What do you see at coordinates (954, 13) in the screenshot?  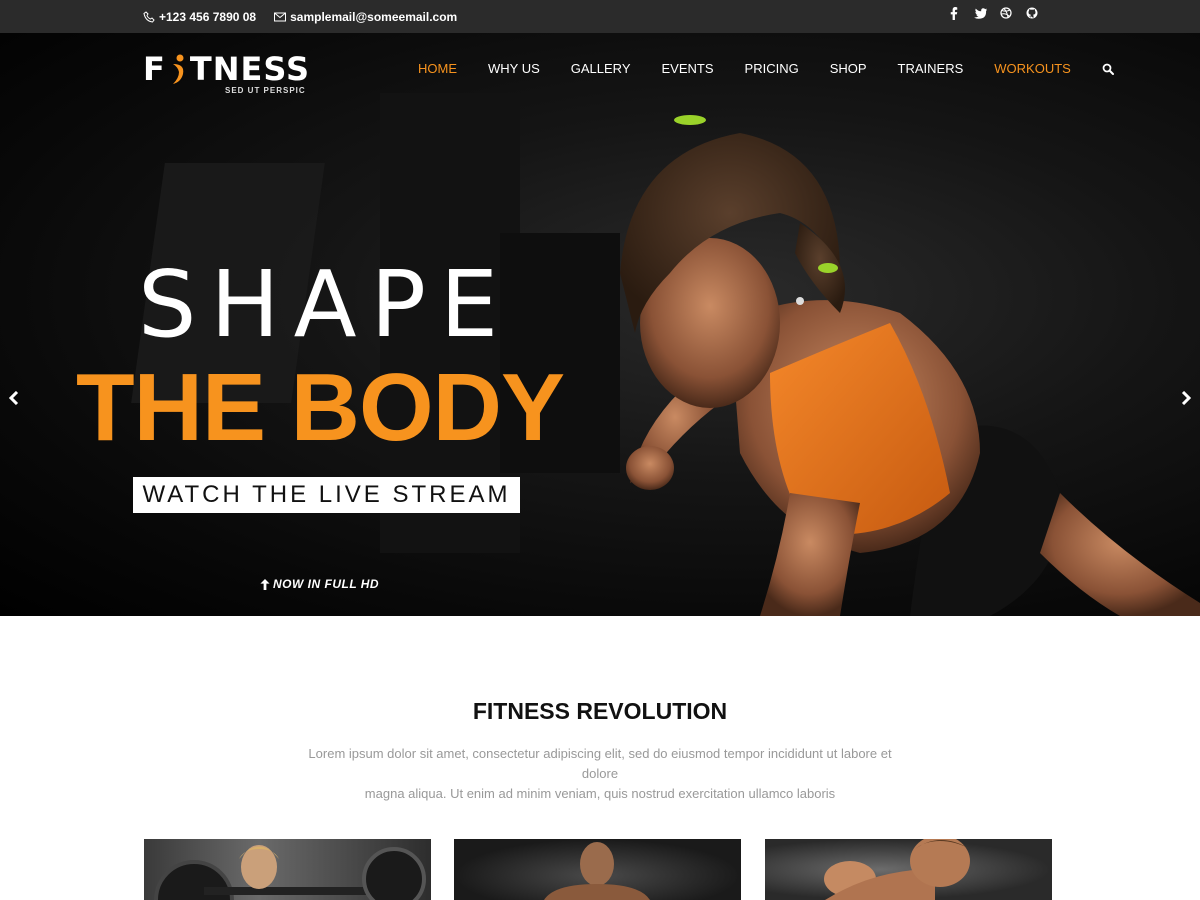 I see `facebook-icon` at bounding box center [954, 13].